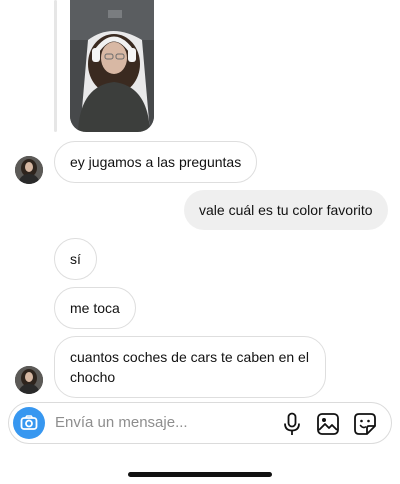  I want to click on gallery-button, so click(328, 424).